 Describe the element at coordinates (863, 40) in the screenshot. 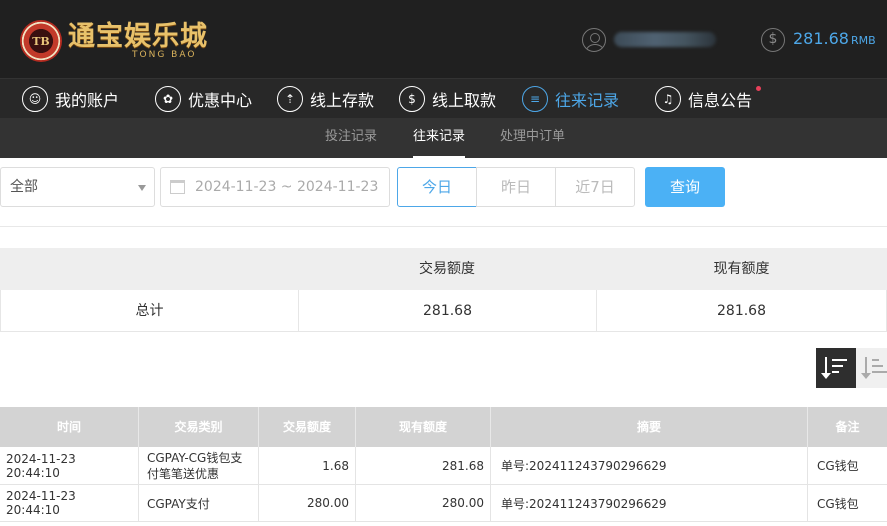

I see `balance-currency: RMB` at that location.